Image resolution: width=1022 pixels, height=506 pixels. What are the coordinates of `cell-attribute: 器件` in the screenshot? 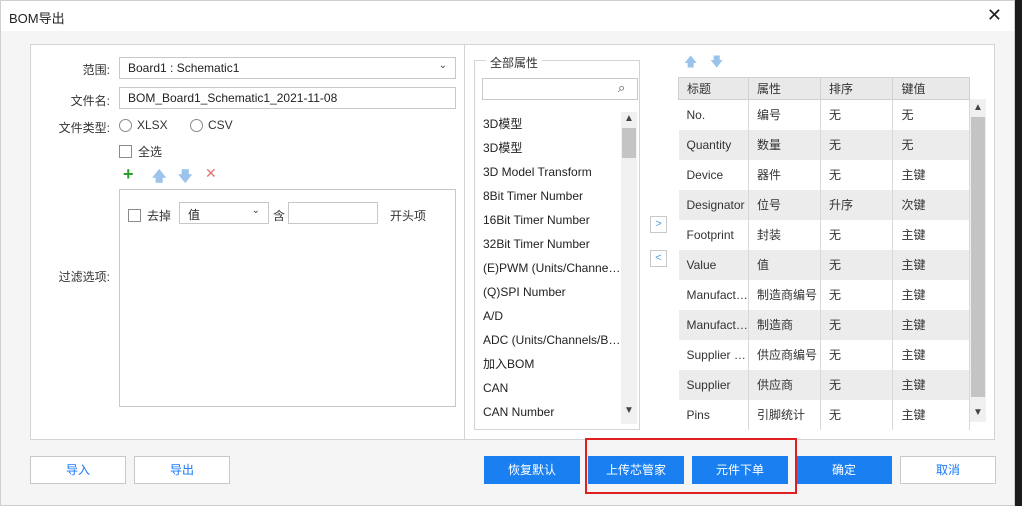 It's located at (784, 174).